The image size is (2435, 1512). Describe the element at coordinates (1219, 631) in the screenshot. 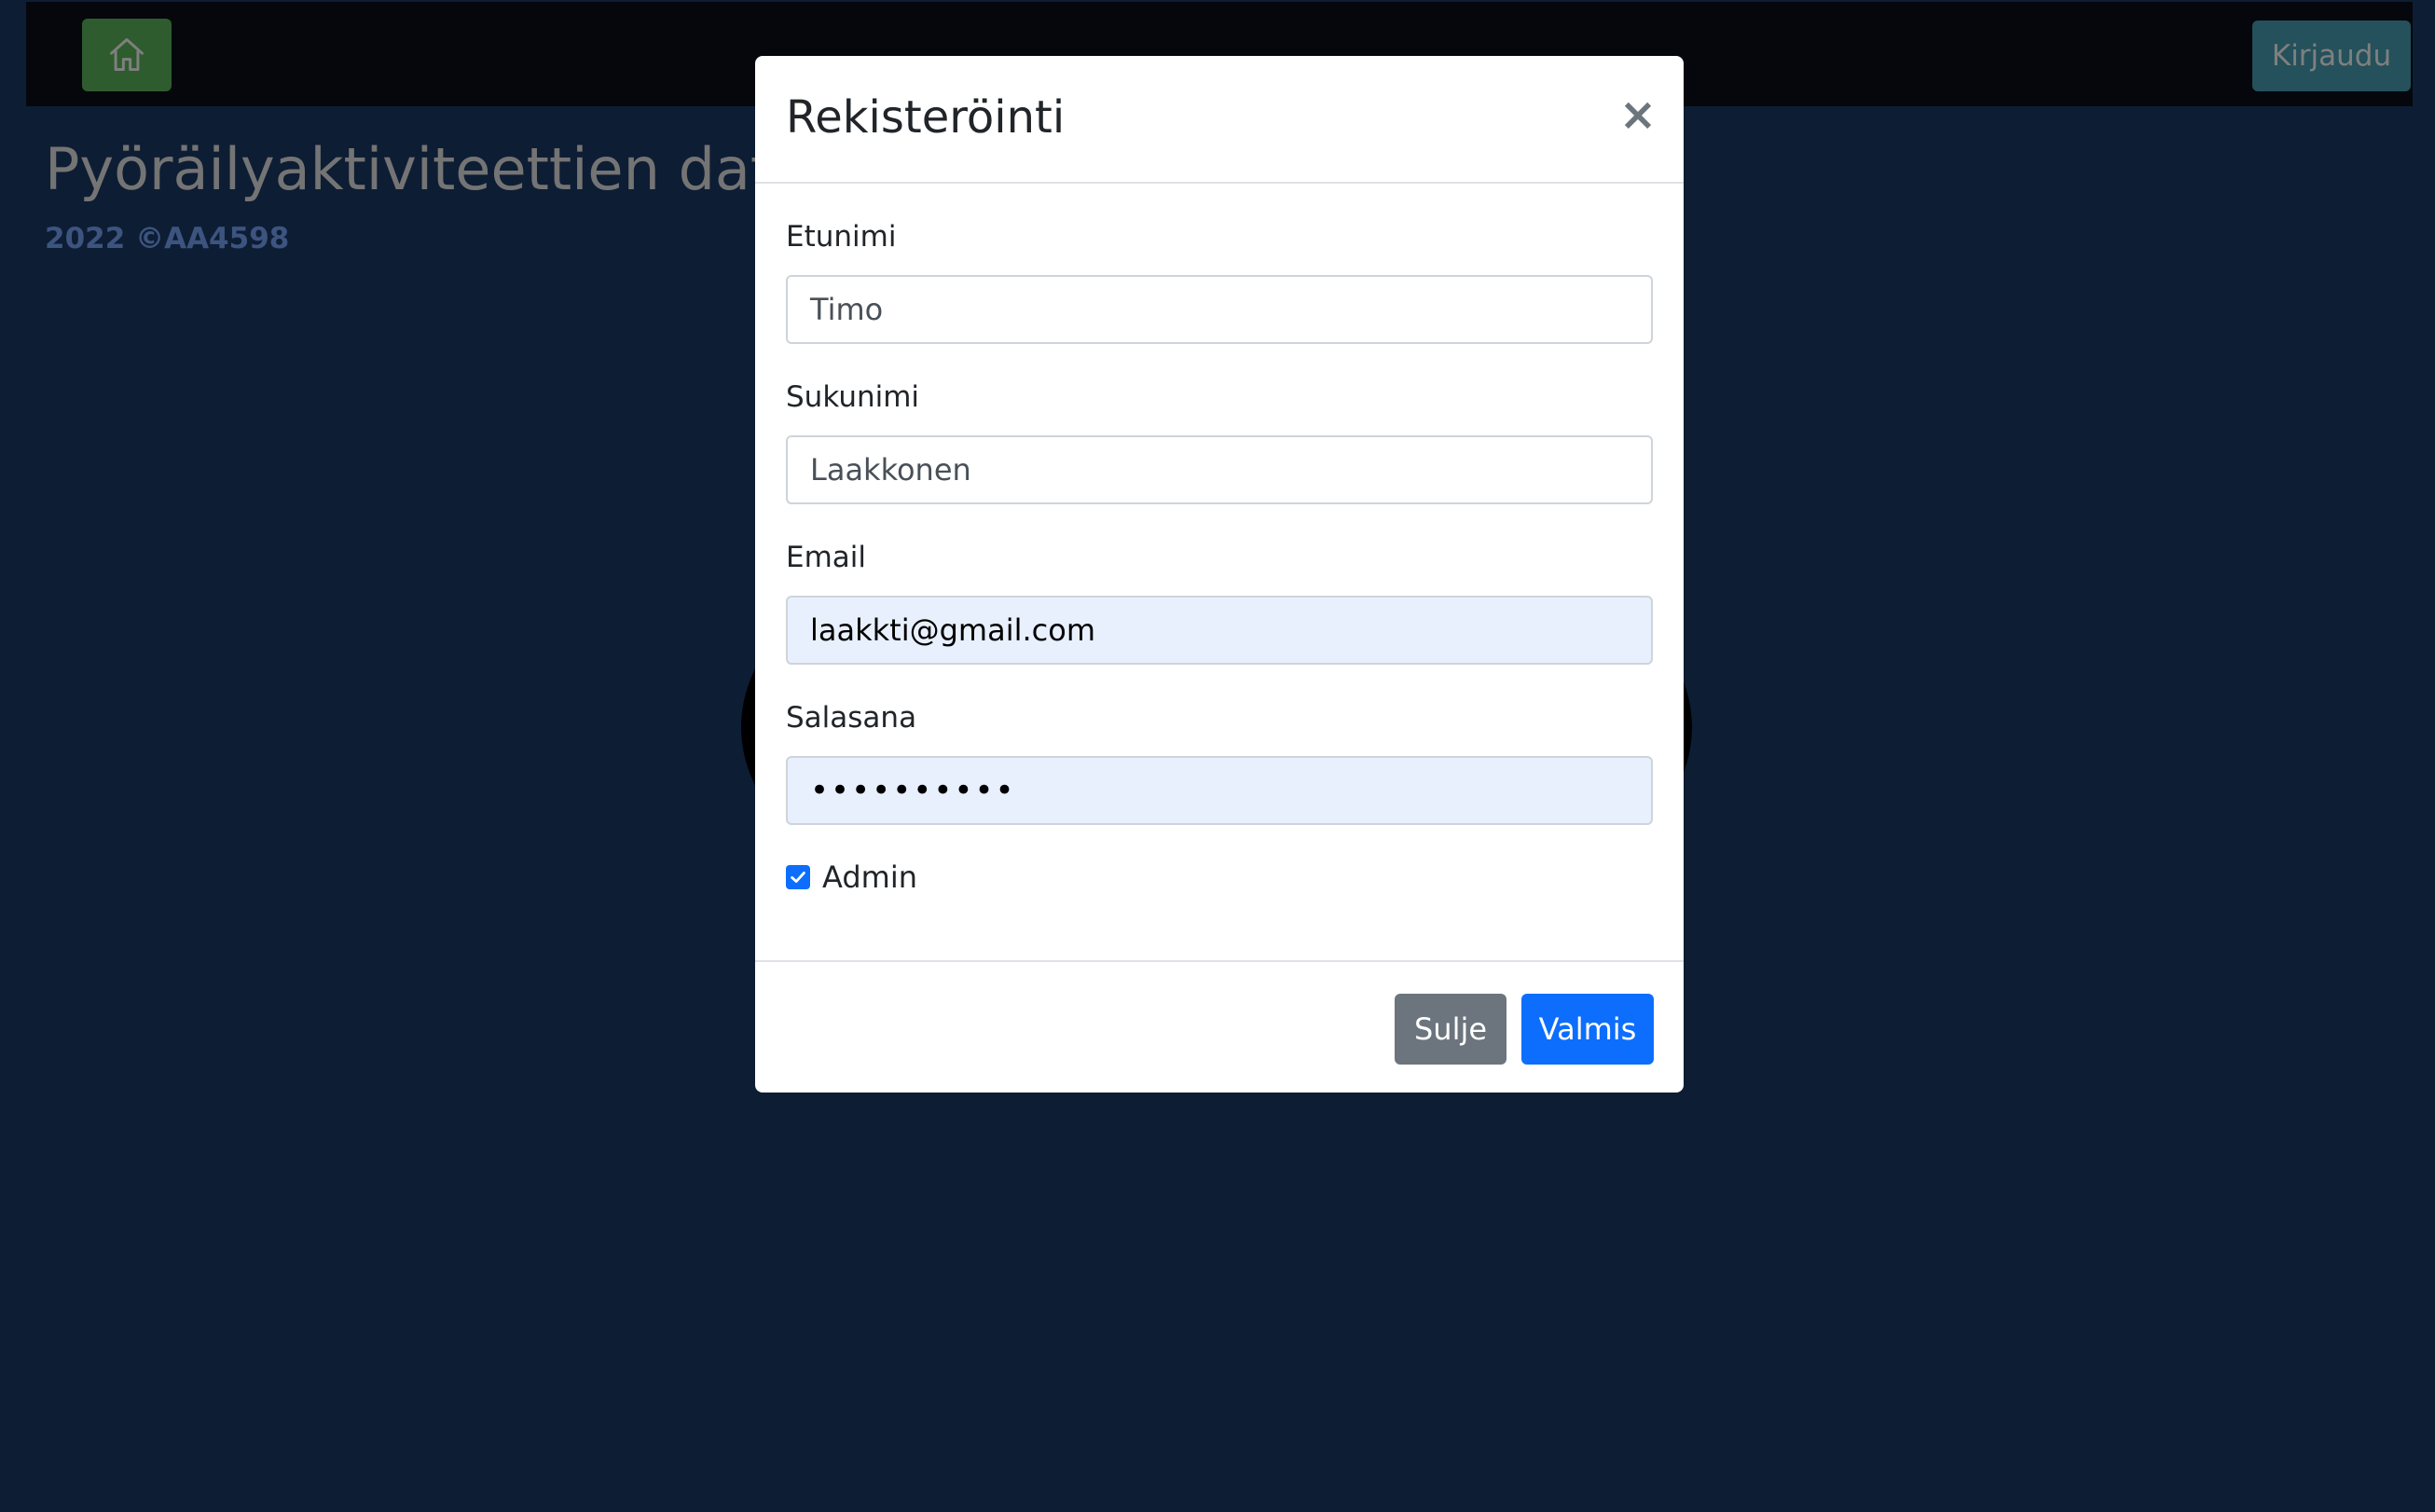

I see `email-field: laakkti@gmail.com` at that location.